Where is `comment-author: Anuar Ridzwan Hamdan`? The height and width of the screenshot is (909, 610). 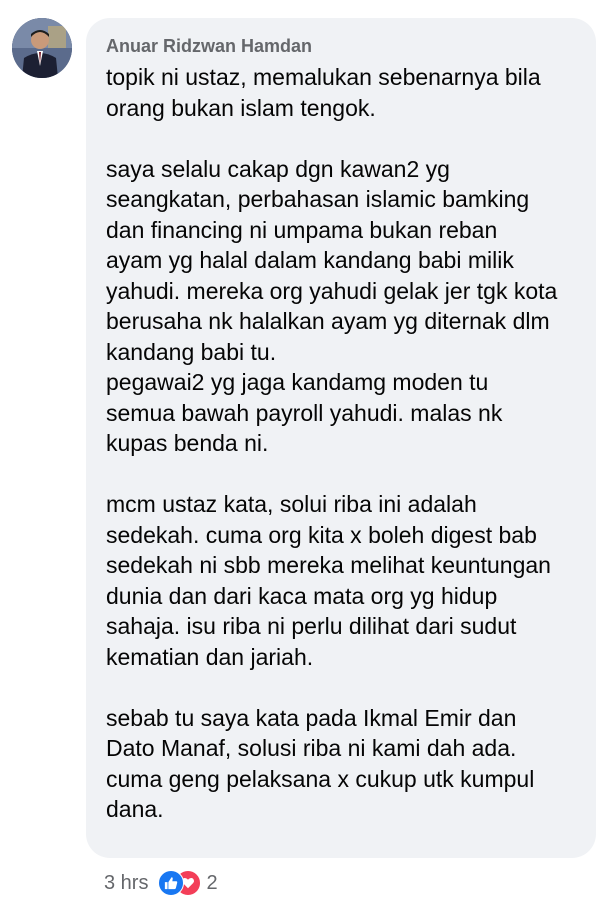
comment-author: Anuar Ridzwan Hamdan is located at coordinates (340, 46).